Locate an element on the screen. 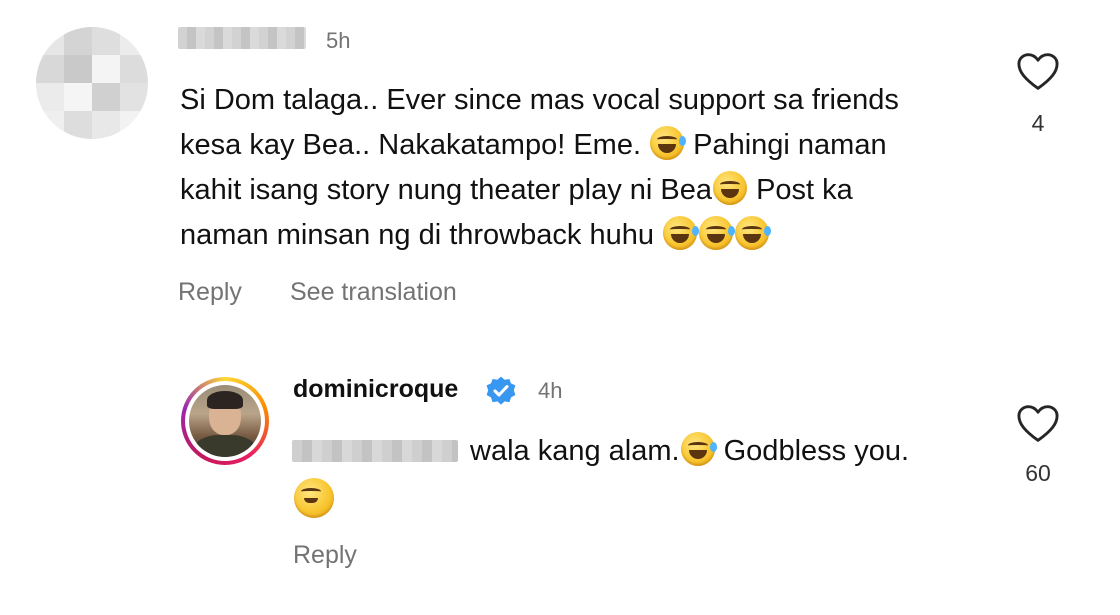 This screenshot has height=615, width=1120. reply-body: wala kang alam. Godbless you. is located at coordinates (750, 451).